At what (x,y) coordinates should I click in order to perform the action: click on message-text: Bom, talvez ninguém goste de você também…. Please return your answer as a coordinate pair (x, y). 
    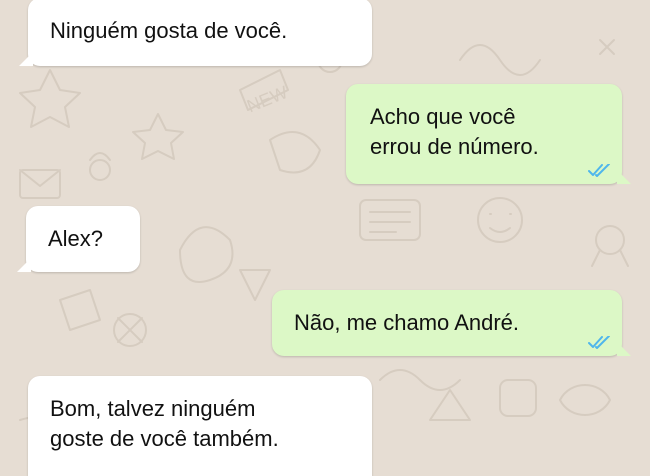
    Looking at the image, I should click on (164, 423).